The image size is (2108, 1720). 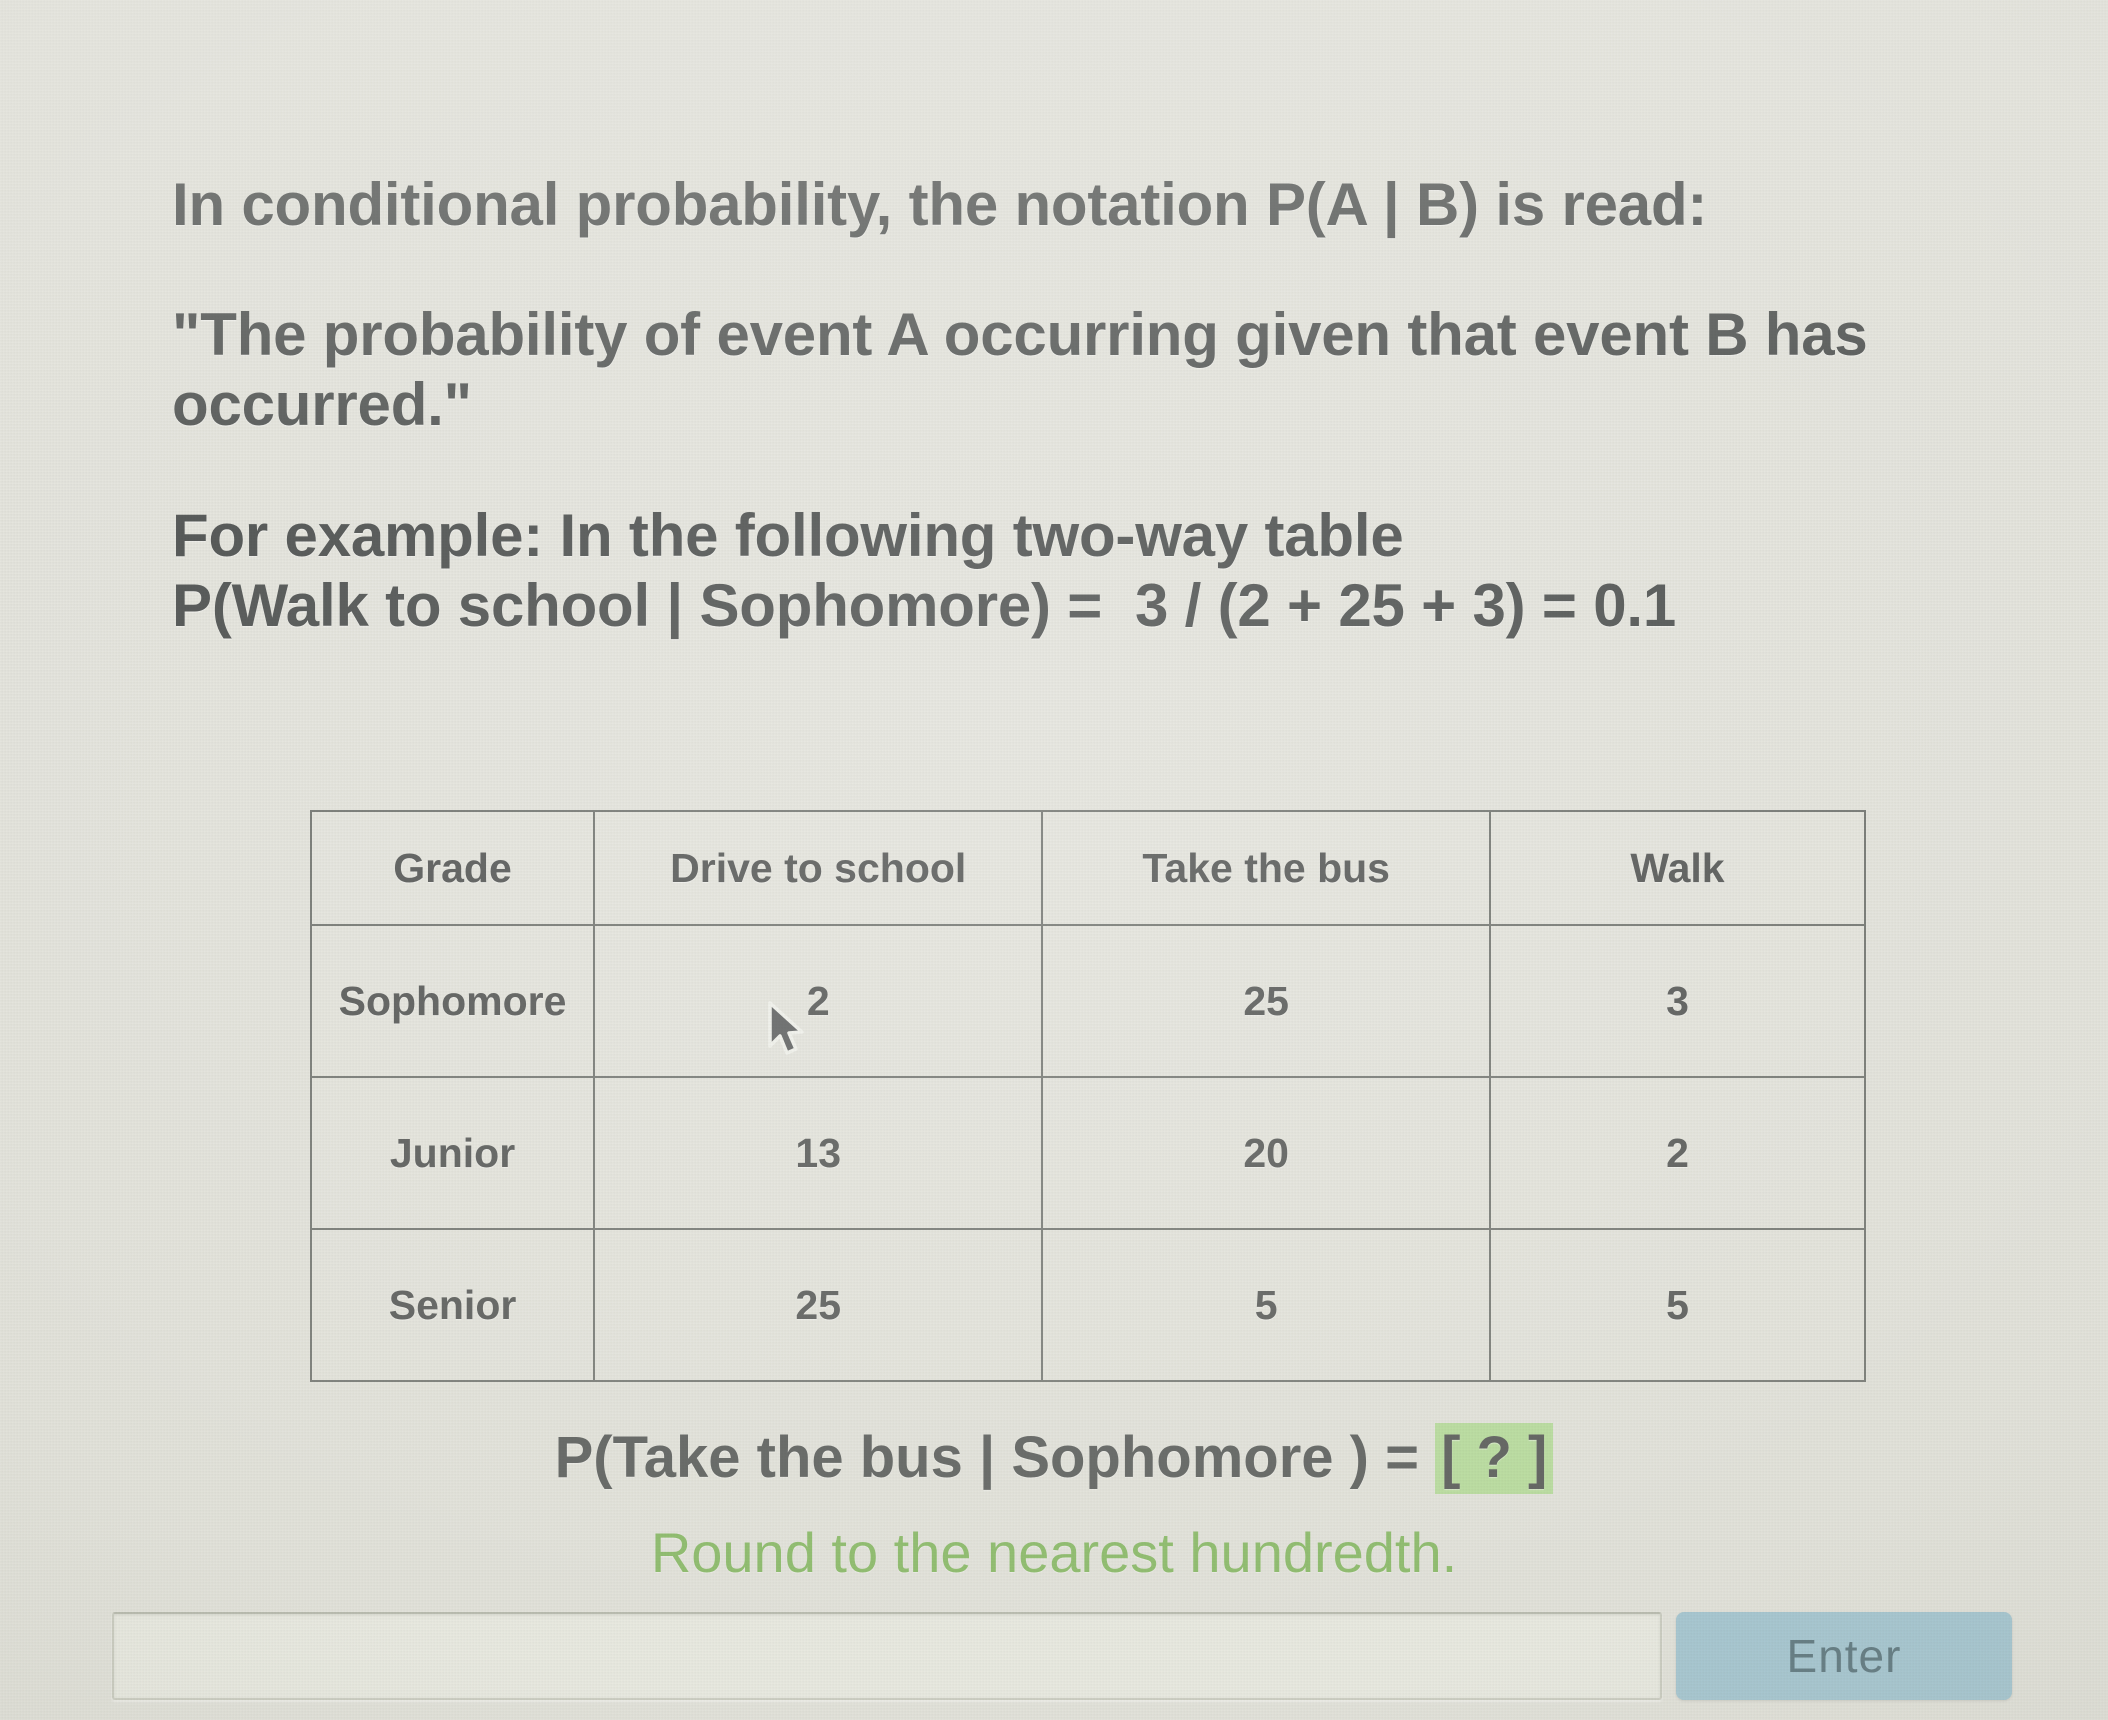 I want to click on conditional-notation: P(A | B), so click(x=1372, y=204).